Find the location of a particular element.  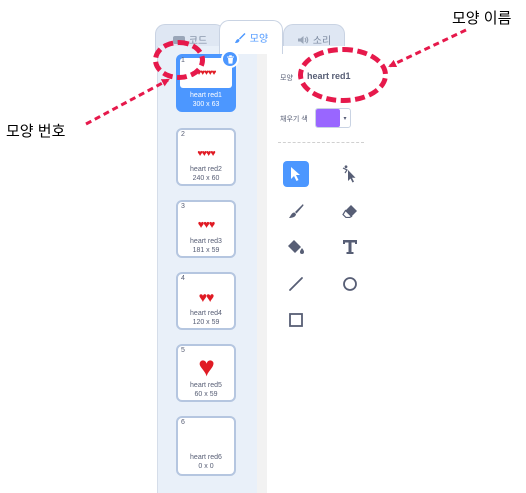

costume-number: 4 is located at coordinates (183, 278).